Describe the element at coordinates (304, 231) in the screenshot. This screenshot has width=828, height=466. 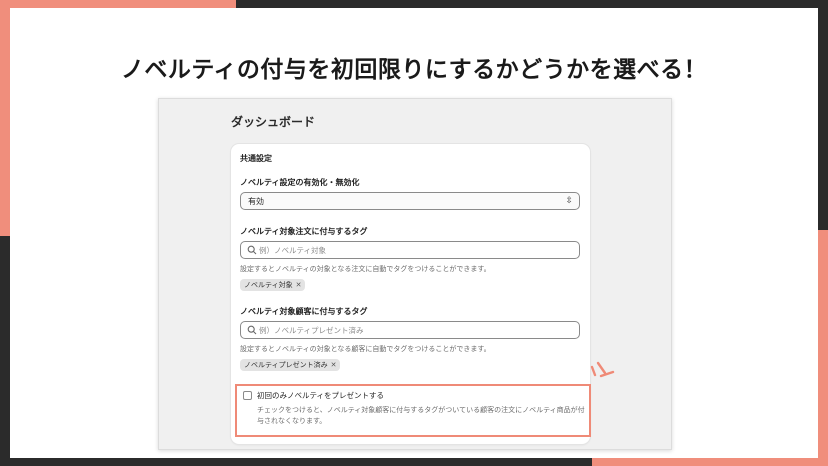
I see `order-tag-label: ノベルティ対象注文に付与するタグ` at that location.